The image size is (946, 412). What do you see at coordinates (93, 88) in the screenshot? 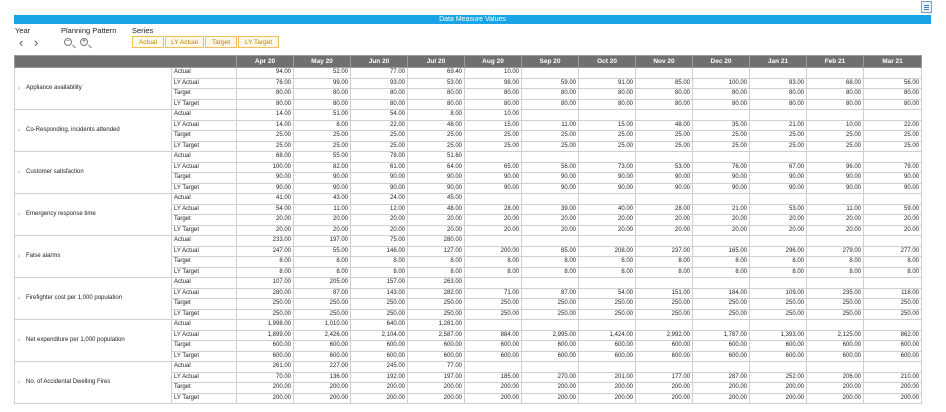
I see `measure-cell: › Appliance availability` at bounding box center [93, 88].